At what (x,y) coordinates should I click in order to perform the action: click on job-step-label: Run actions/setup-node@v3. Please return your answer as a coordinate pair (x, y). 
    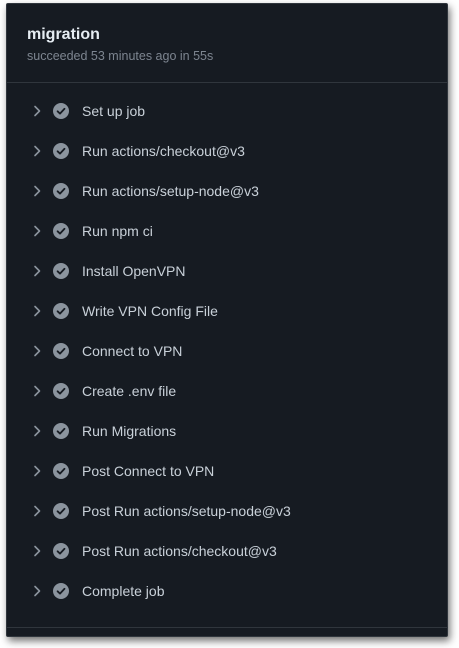
    Looking at the image, I should click on (170, 191).